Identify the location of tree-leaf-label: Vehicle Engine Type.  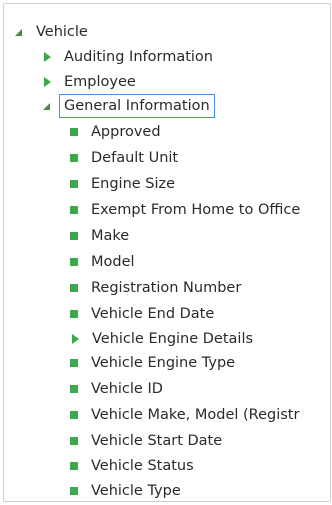
(163, 363).